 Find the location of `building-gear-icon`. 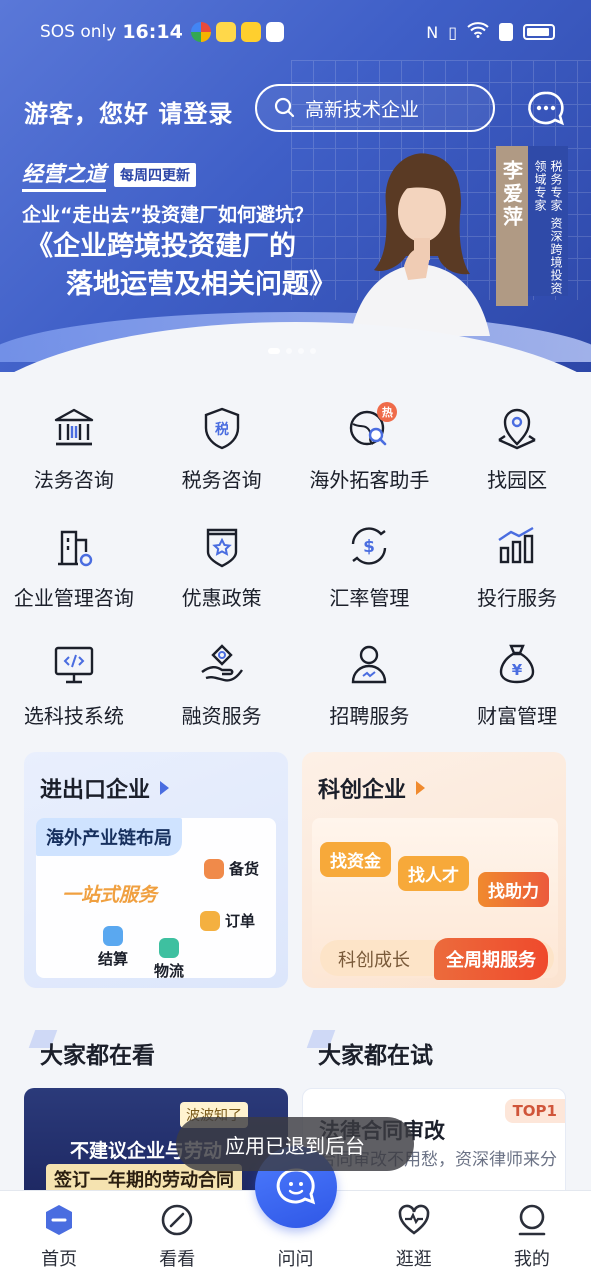

building-gear-icon is located at coordinates (75, 548).